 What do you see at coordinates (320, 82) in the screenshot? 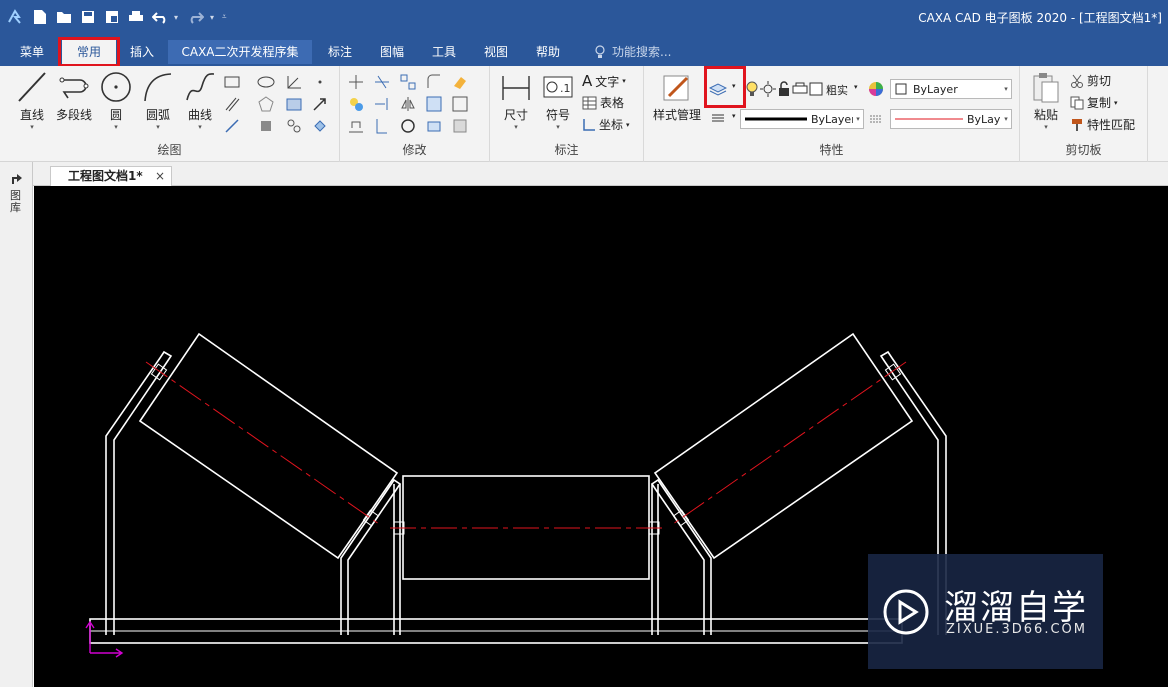
I see `point-icon` at bounding box center [320, 82].